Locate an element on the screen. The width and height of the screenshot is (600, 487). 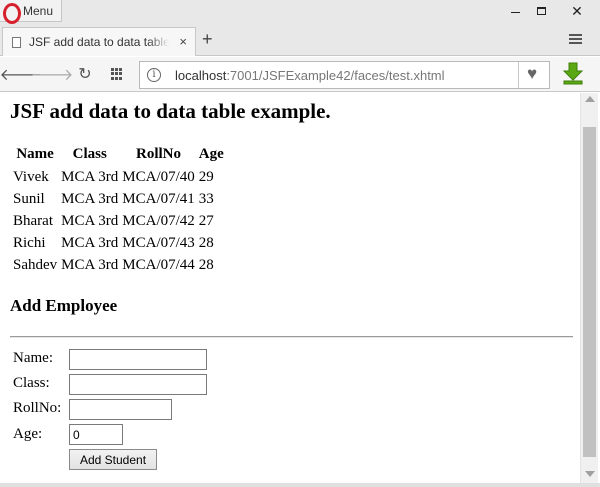
table-row: Sahdev MCA 3rd MCA/07/44 28 is located at coordinates (118, 265).